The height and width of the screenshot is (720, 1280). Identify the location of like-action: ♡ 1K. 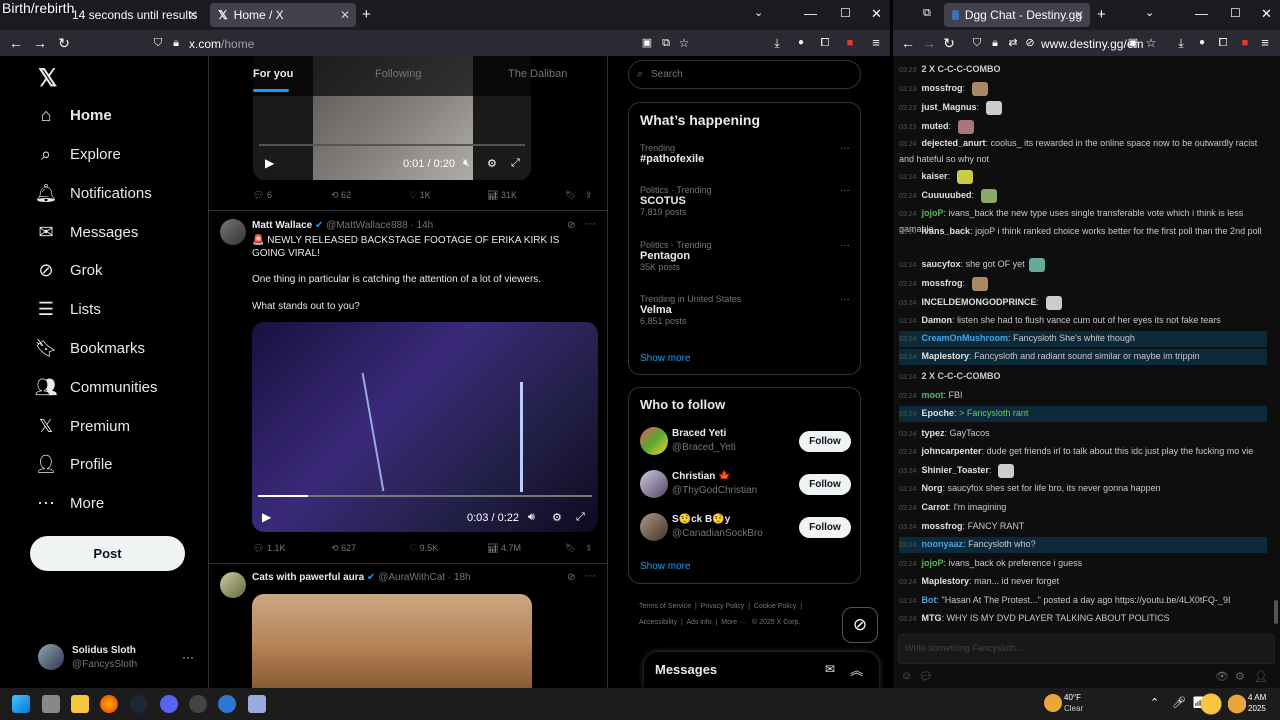
(420, 195).